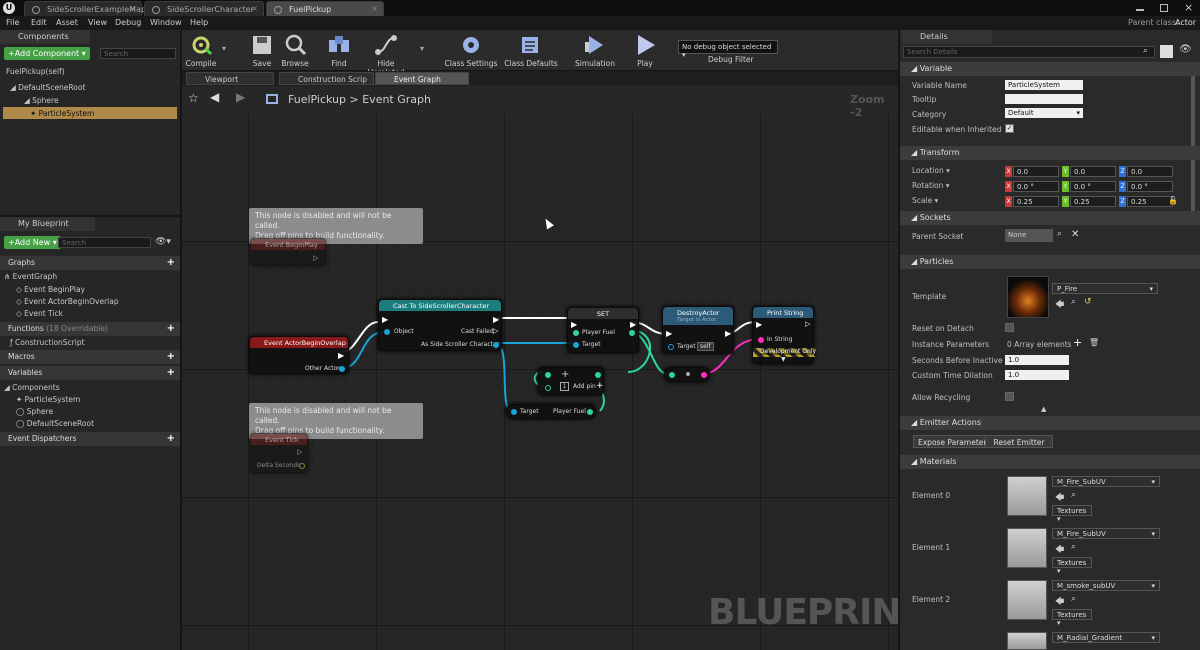  I want to click on event-actorbeginoverlap: ◇ Event ActorBeginOverlap, so click(67, 301).